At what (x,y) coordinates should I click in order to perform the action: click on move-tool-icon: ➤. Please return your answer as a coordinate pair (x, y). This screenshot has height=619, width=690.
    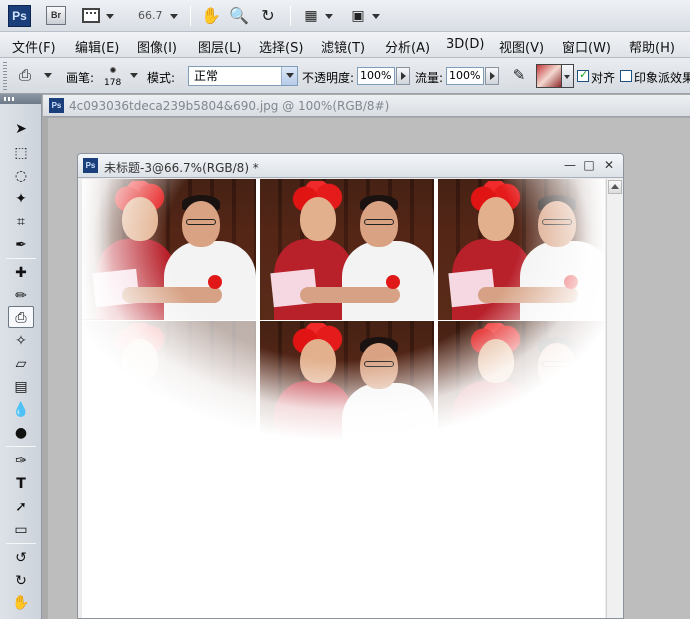
    Looking at the image, I should click on (21, 129).